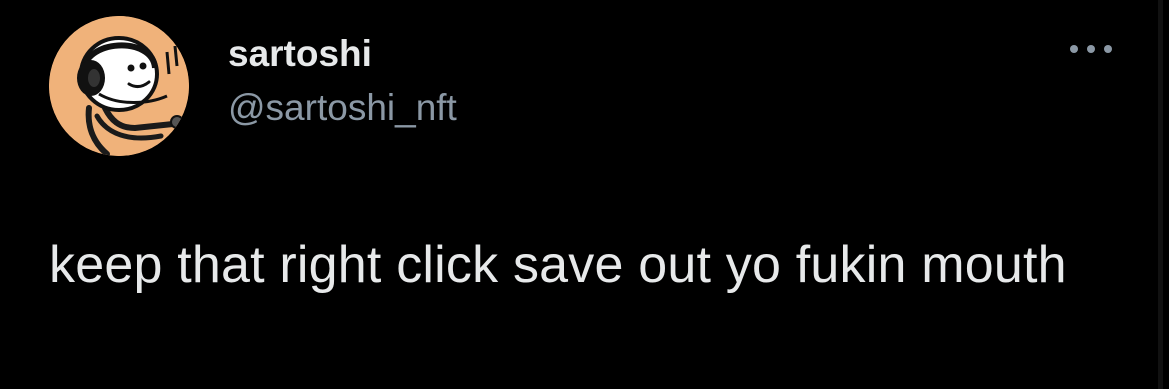 The image size is (1169, 389). Describe the element at coordinates (300, 54) in the screenshot. I see `display-name: sartoshi` at that location.